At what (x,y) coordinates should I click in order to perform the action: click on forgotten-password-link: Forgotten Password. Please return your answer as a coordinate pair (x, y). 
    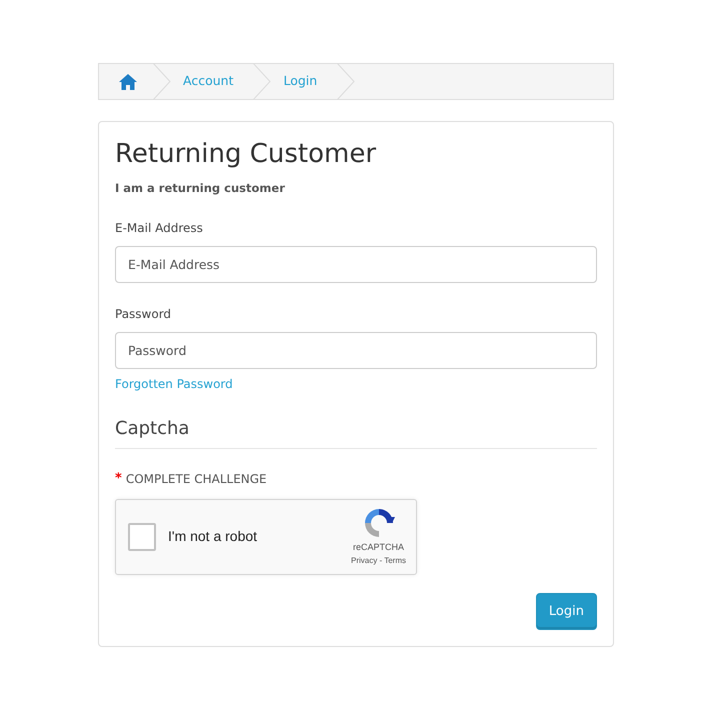
    Looking at the image, I should click on (356, 384).